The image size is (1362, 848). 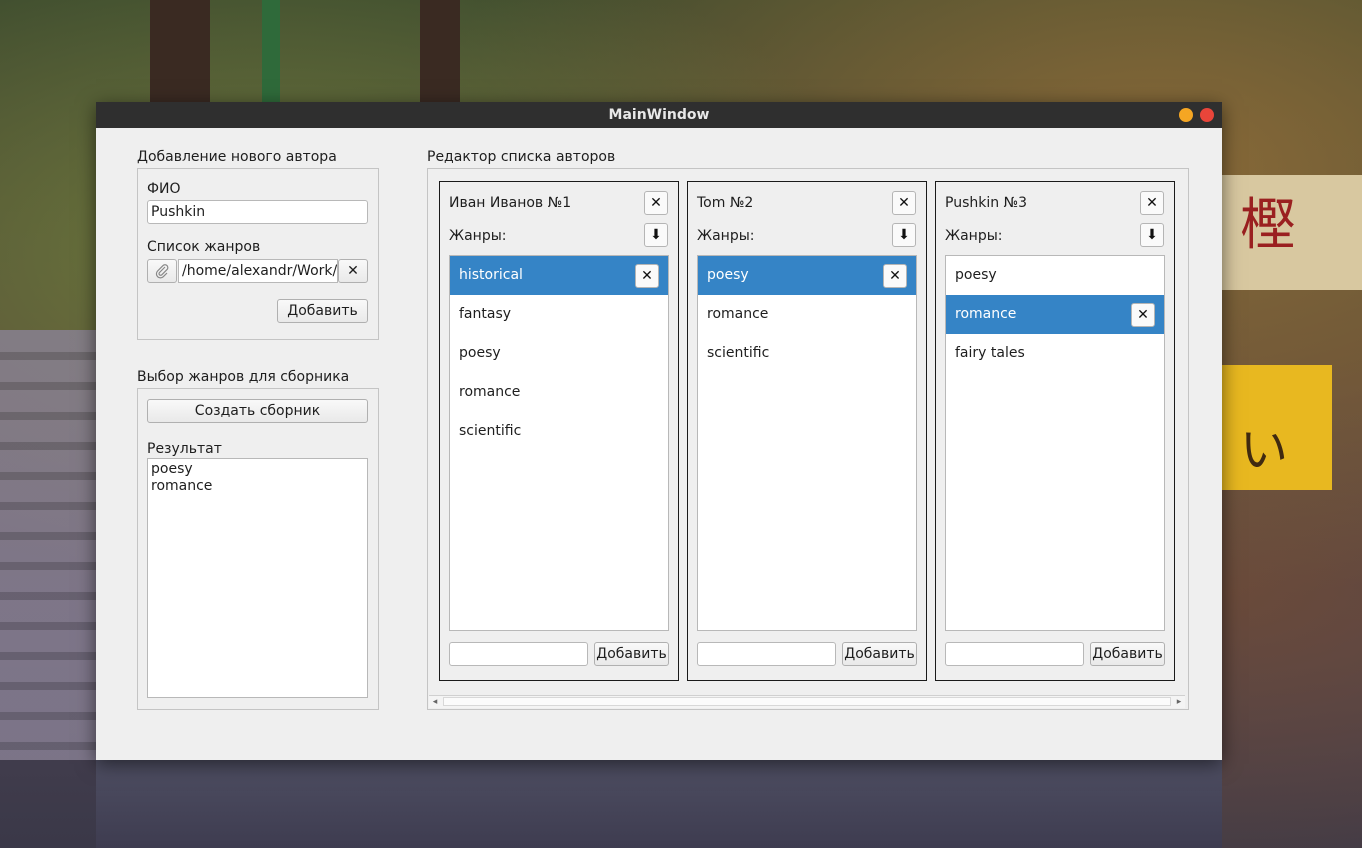 I want to click on genres-path-input: /home/alexandr/Work/, so click(x=258, y=271).